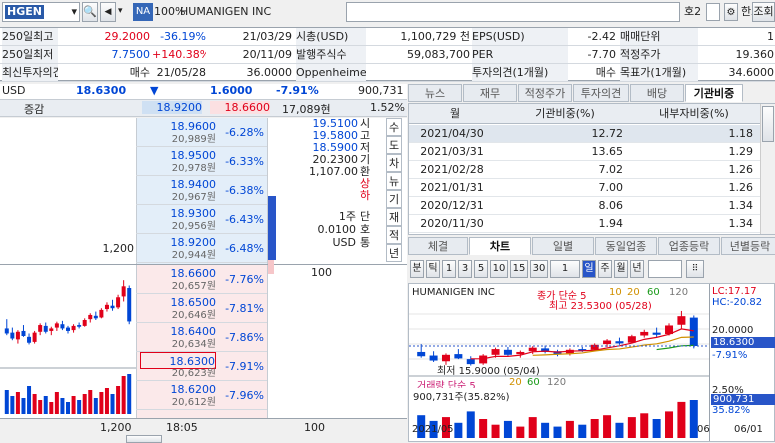 The width and height of the screenshot is (775, 443). I want to click on summary-cell: 29.2000, so click(127, 36).